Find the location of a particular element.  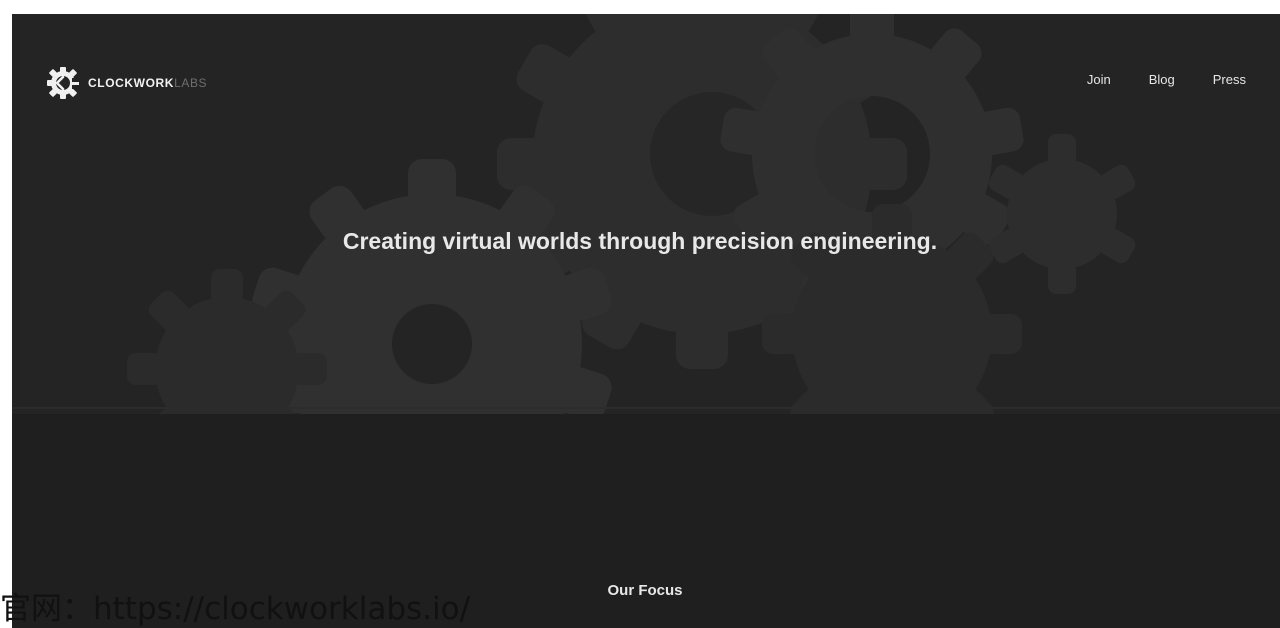

main-nav: Join Blog Press is located at coordinates (1166, 79).